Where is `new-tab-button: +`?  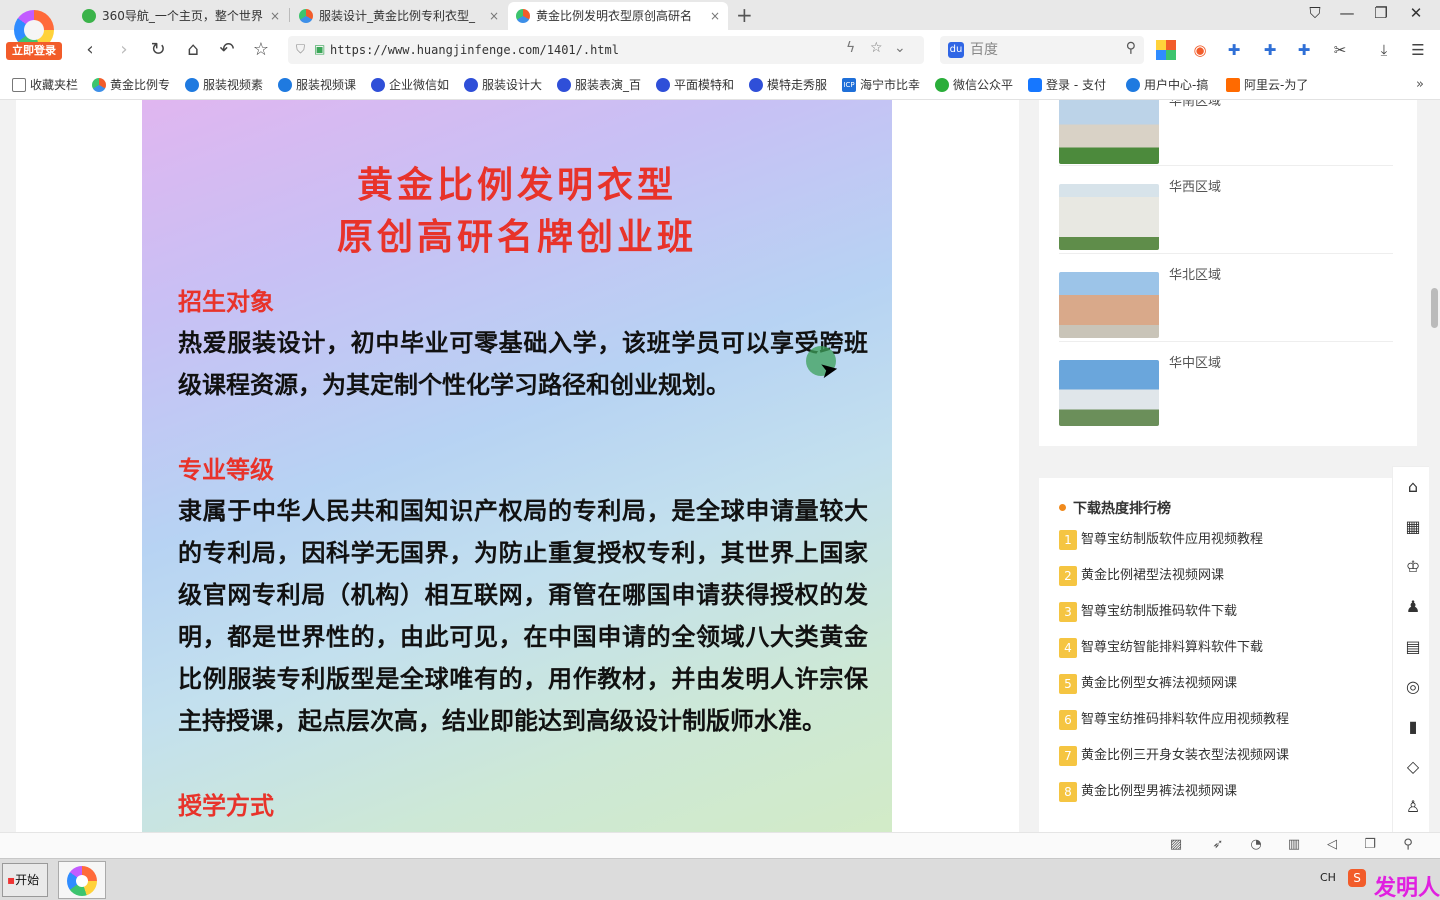
new-tab-button: + is located at coordinates (744, 15).